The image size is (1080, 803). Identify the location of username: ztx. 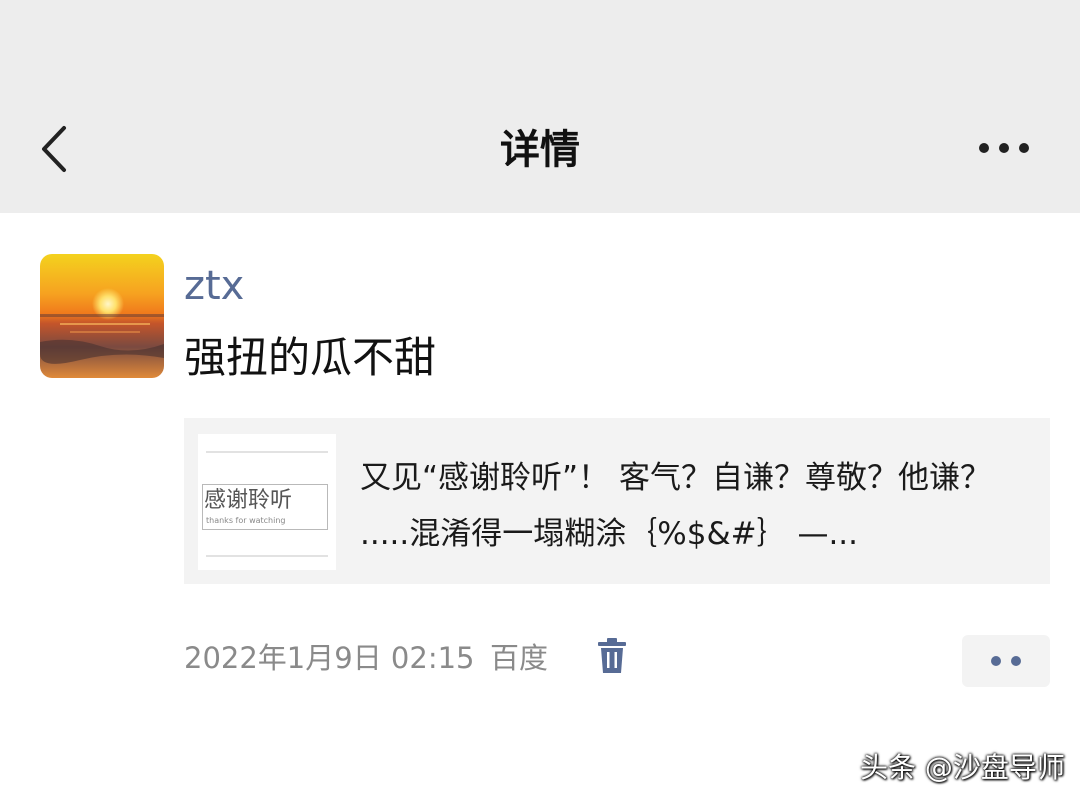
(214, 286).